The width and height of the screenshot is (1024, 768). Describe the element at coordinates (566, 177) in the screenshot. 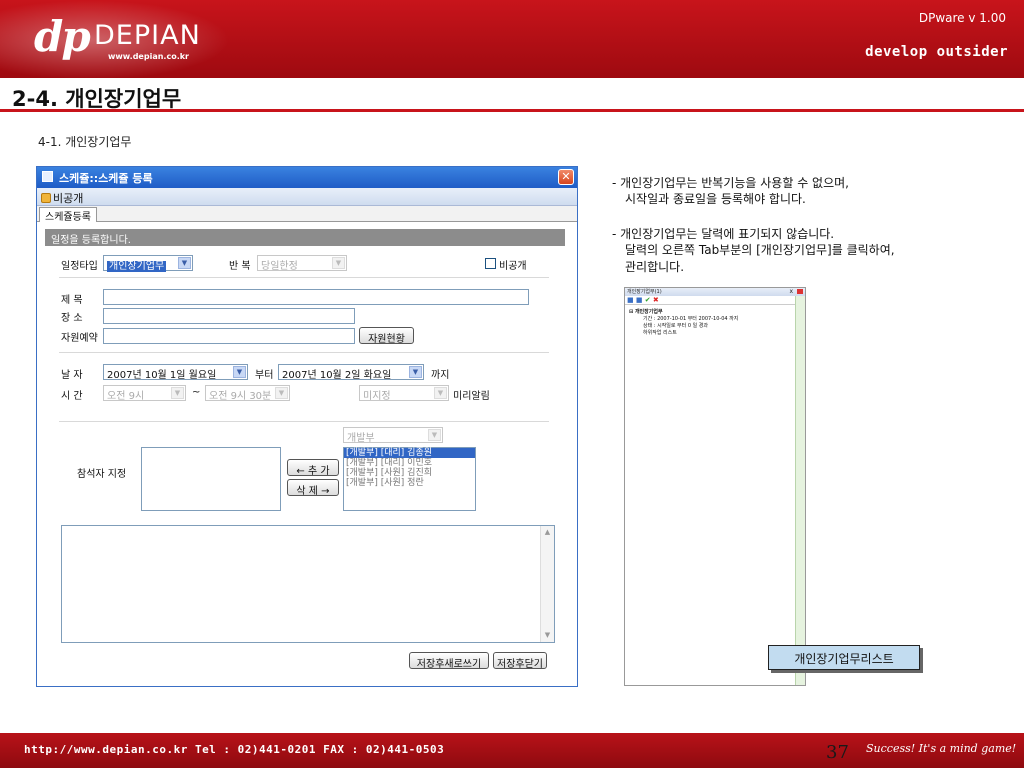

I see `close-button: ✕` at that location.